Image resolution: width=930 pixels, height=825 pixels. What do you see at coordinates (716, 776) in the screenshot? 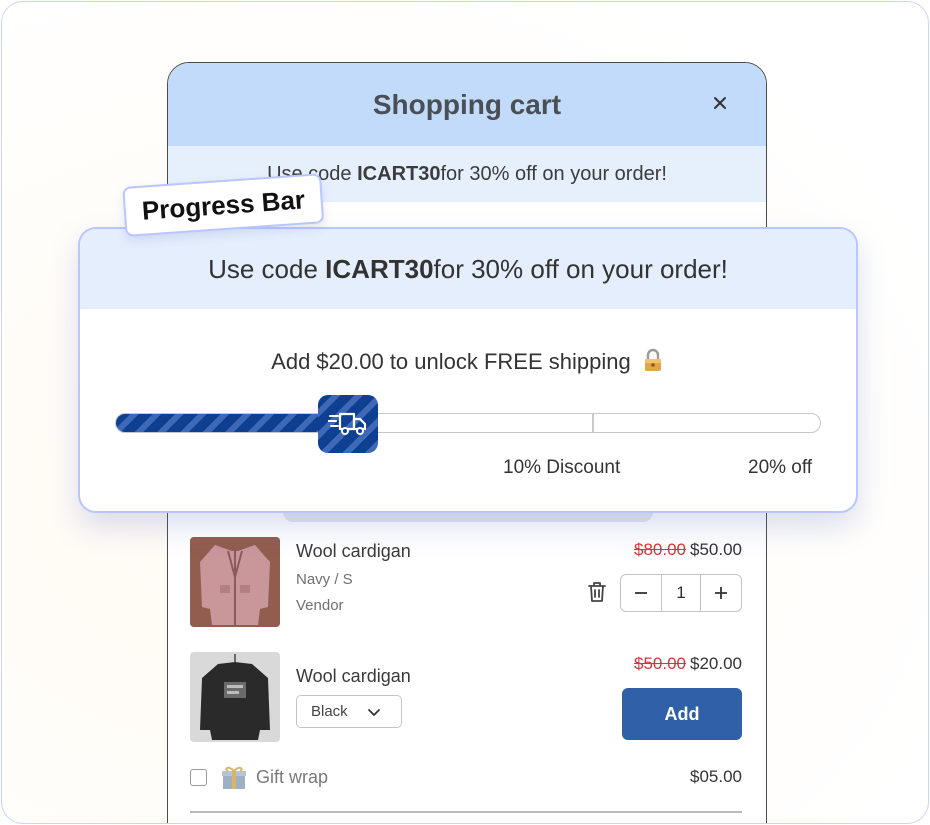
I see `gift-wrap-price: $05.00` at bounding box center [716, 776].